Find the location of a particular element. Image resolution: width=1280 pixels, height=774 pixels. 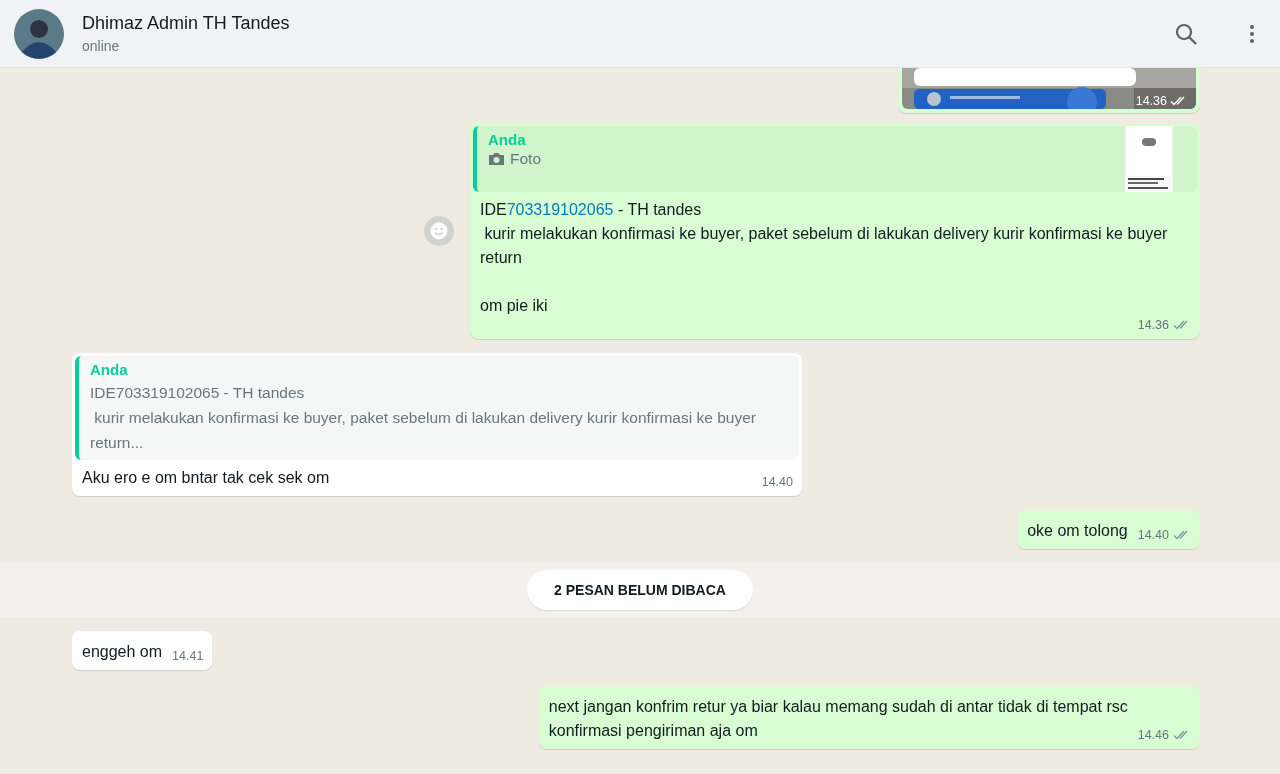

camera-icon is located at coordinates (496, 159).